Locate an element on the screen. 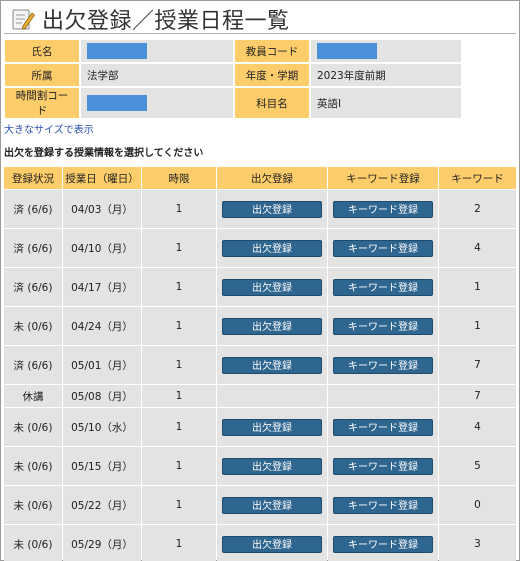 This screenshot has height=561, width=520. col-header-keyword: キーワード is located at coordinates (477, 178).